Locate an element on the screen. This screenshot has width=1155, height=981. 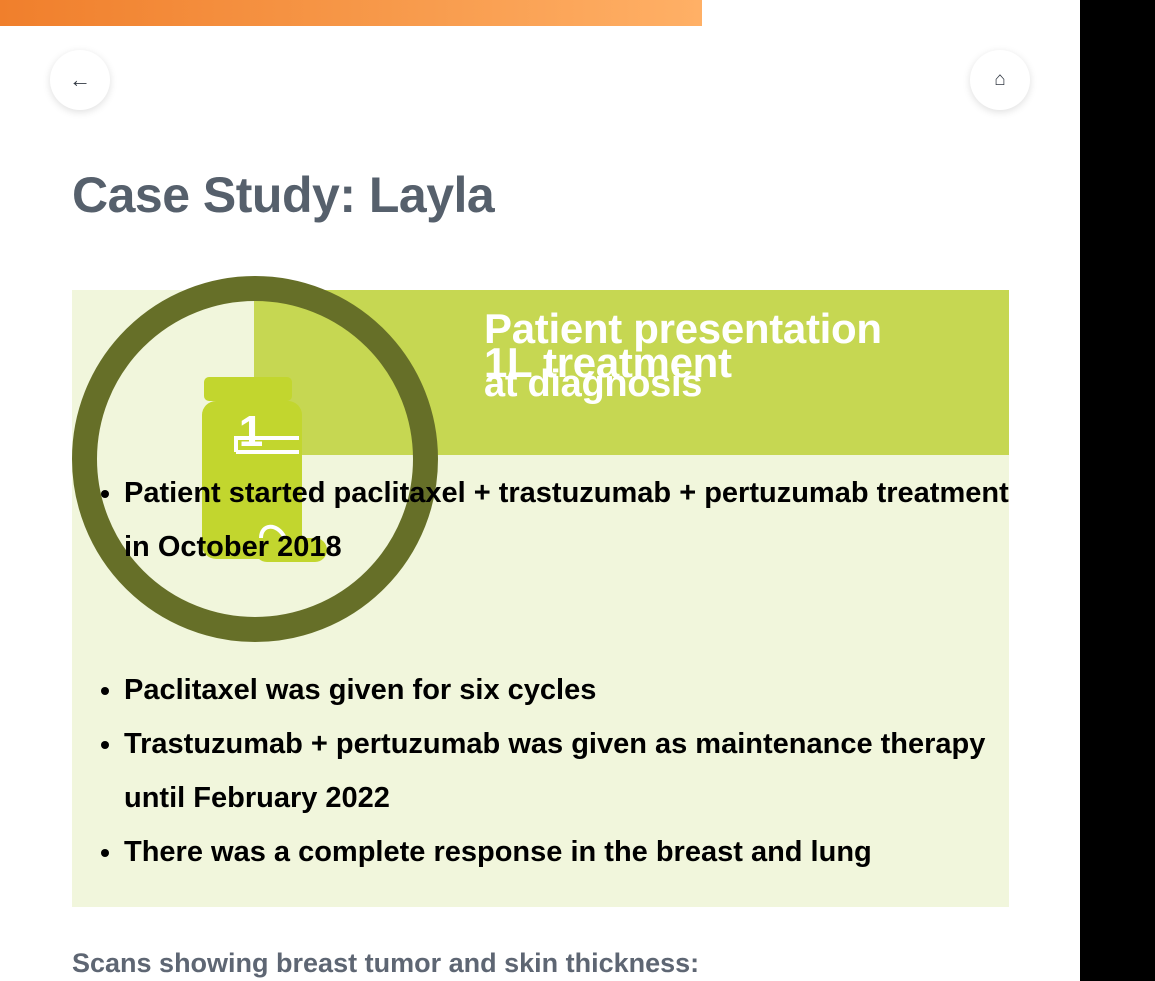
back-button: ← is located at coordinates (80, 80).